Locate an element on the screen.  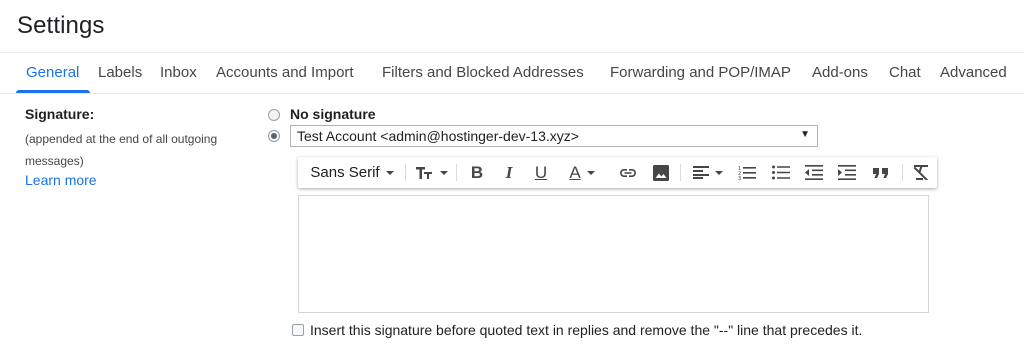
text-color-caret-icon is located at coordinates (590, 172).